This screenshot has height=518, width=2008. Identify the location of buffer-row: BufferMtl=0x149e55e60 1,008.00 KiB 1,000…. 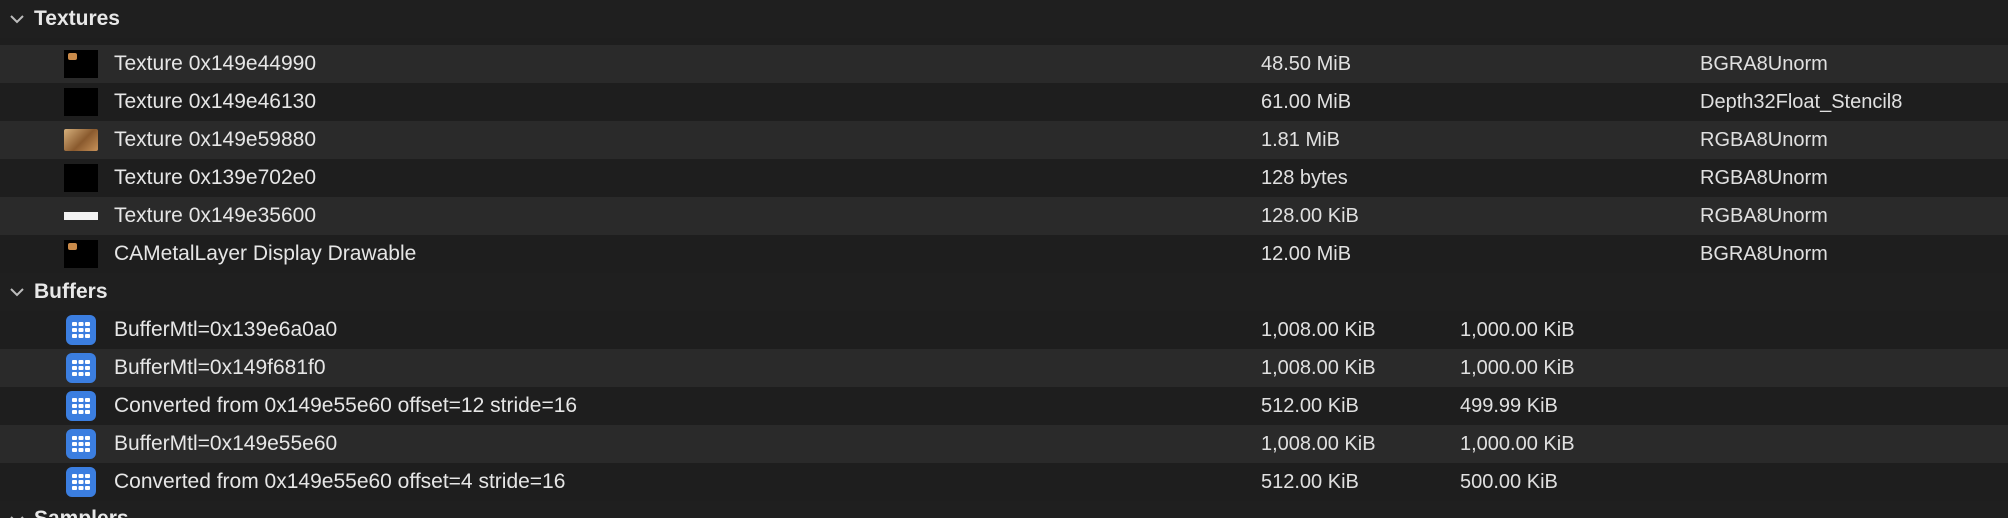
(1004, 444).